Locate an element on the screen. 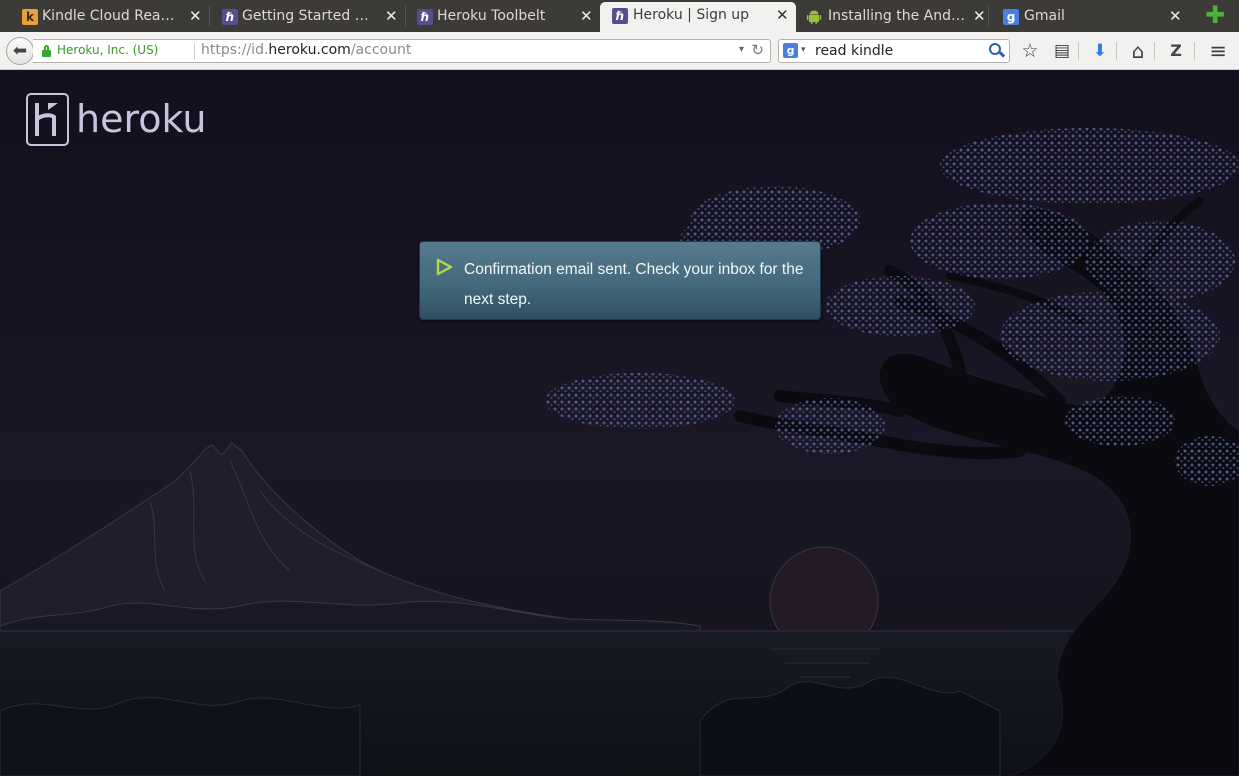  tab-label: Gmail is located at coordinates (1044, 16).